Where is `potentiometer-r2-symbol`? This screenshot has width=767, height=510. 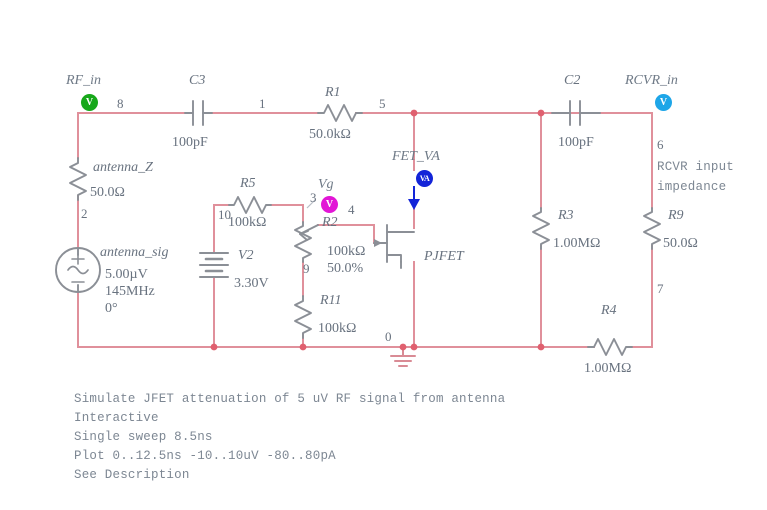
potentiometer-r2-symbol is located at coordinates (306, 242).